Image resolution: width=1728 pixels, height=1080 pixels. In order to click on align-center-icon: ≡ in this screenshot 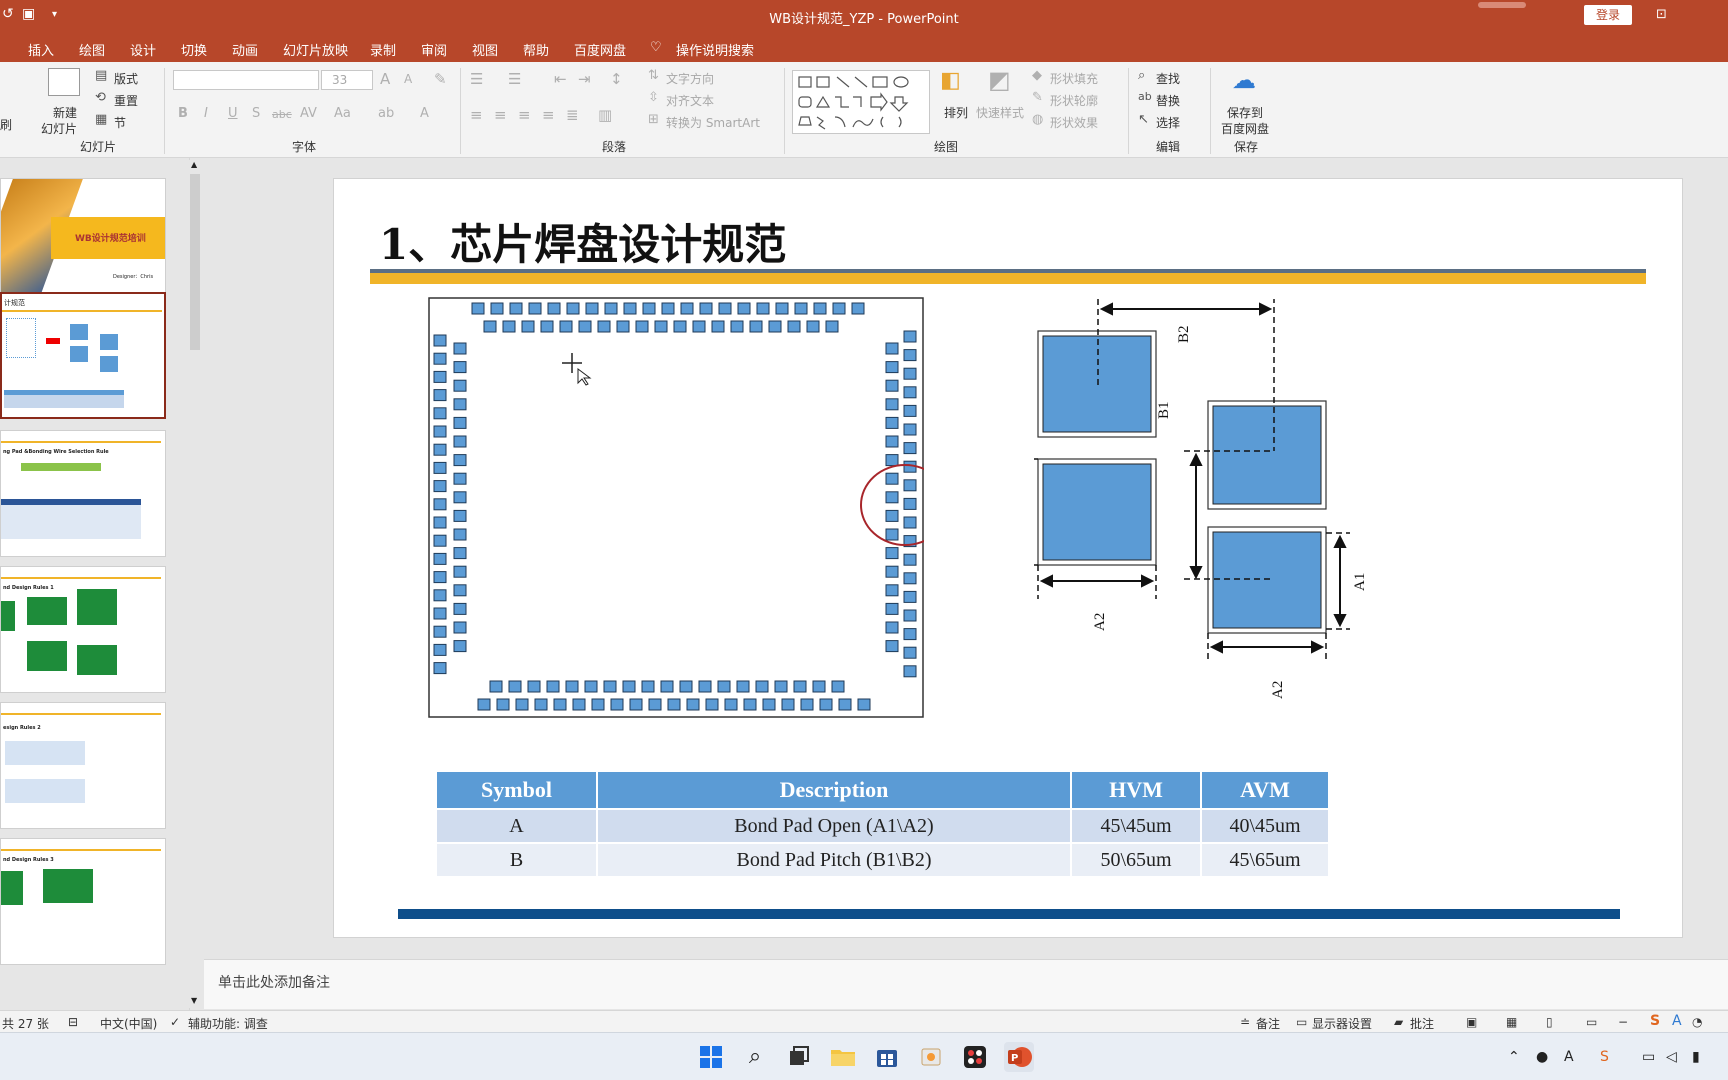, I will do `click(500, 115)`.